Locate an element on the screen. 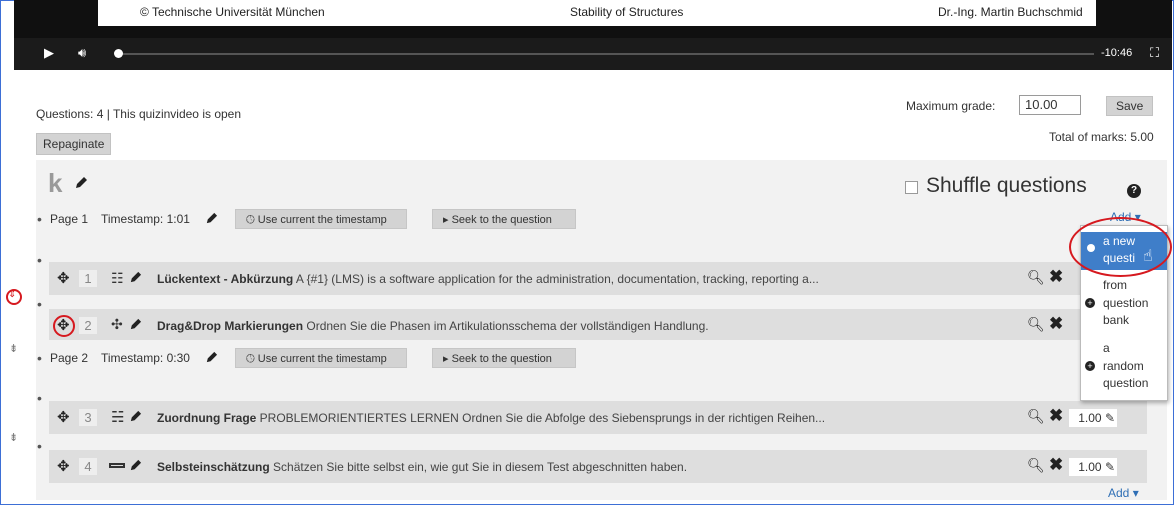 This screenshot has width=1174, height=505. page-1-label: Page 1 is located at coordinates (69, 219).